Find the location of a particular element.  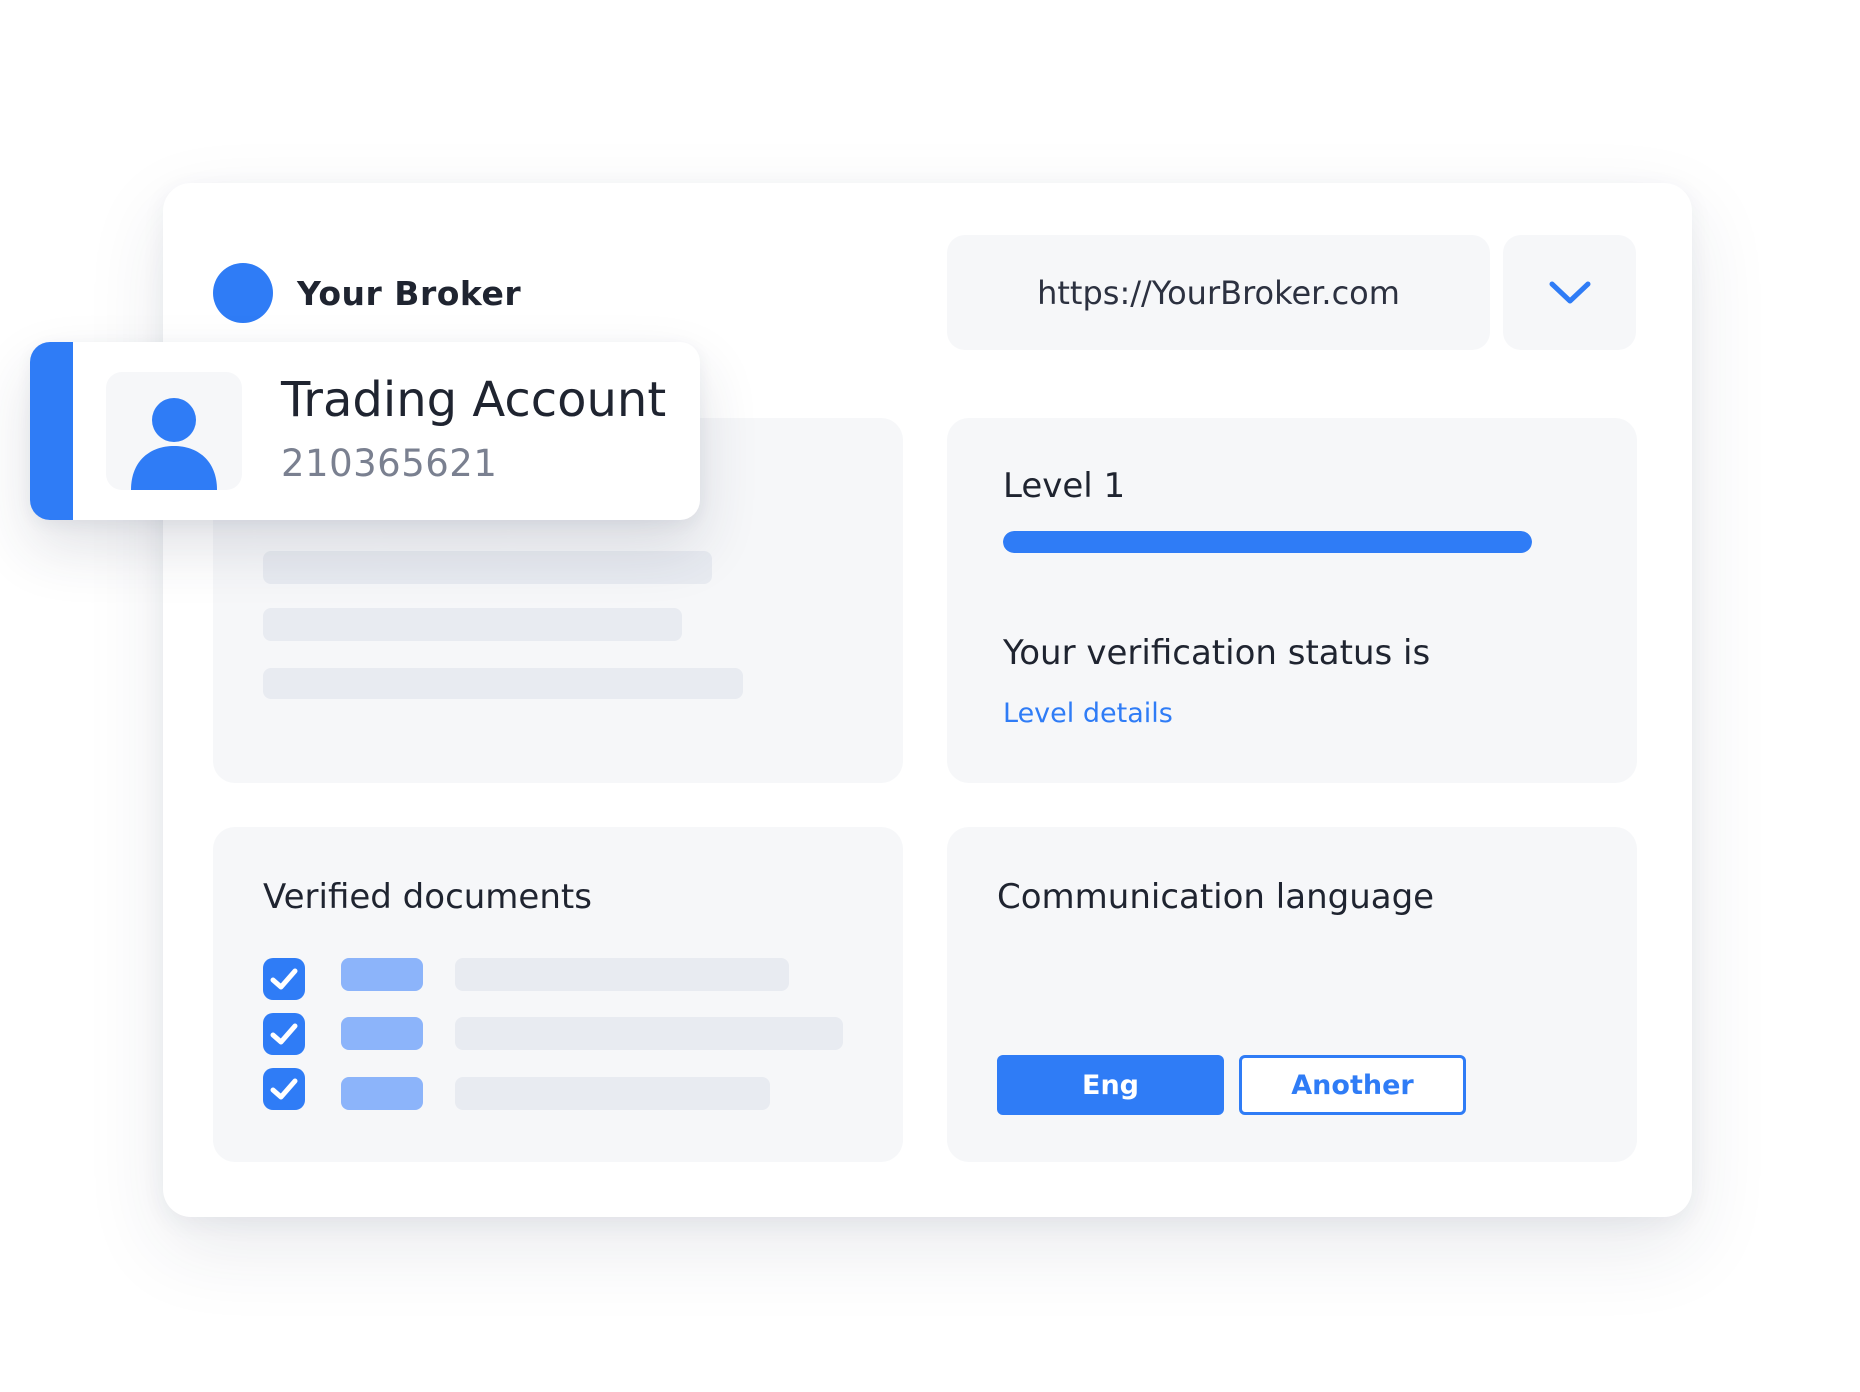

communication-language-title: Communication language is located at coordinates (1216, 897).